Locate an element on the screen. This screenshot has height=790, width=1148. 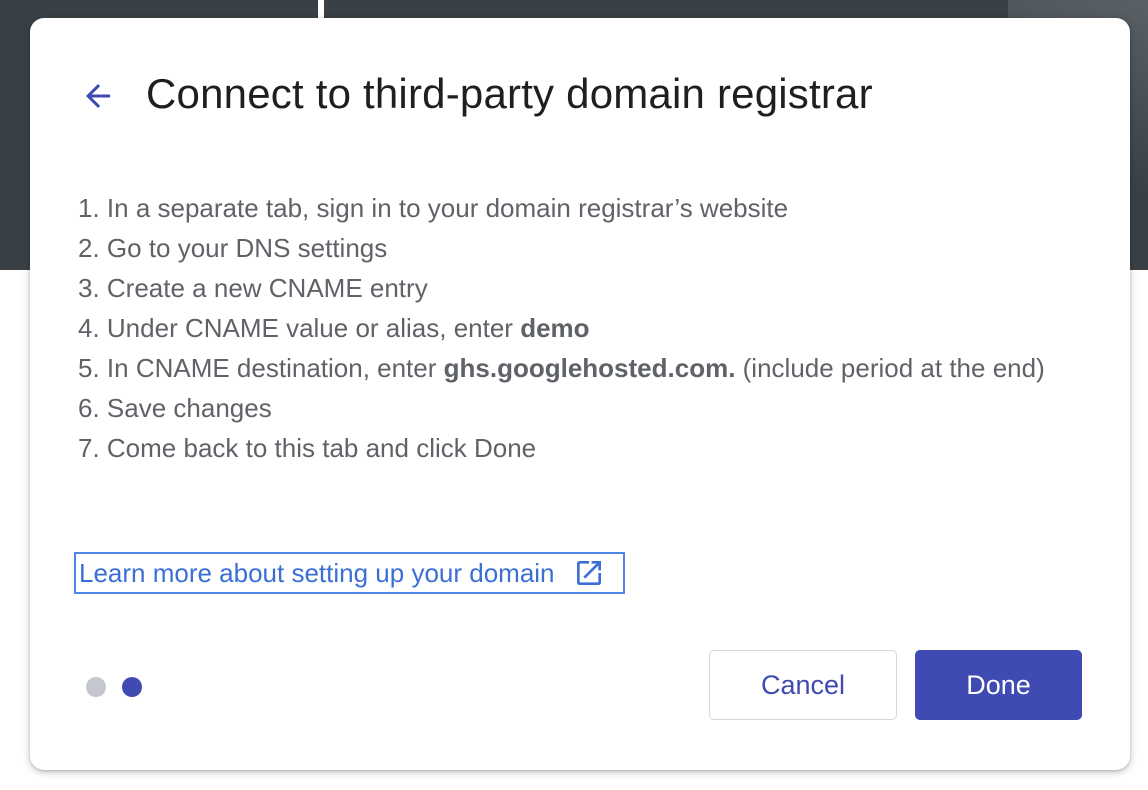
page-dot-2-active is located at coordinates (132, 687).